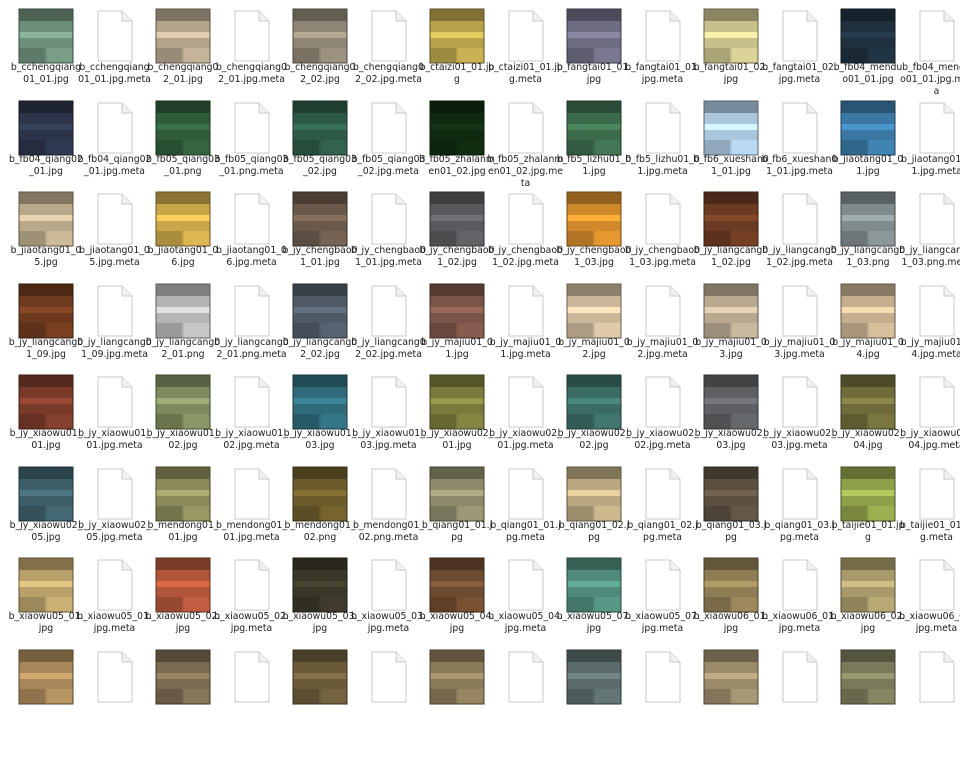  What do you see at coordinates (183, 532) in the screenshot?
I see `file-name-label: b_mendong01_01.jpg` at bounding box center [183, 532].